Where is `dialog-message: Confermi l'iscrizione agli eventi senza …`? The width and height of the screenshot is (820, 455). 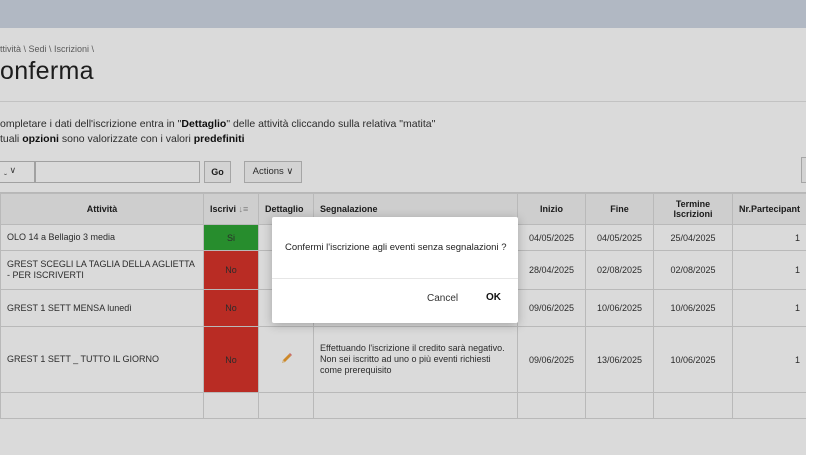 dialog-message: Confermi l'iscrizione agli eventi senza … is located at coordinates (396, 247).